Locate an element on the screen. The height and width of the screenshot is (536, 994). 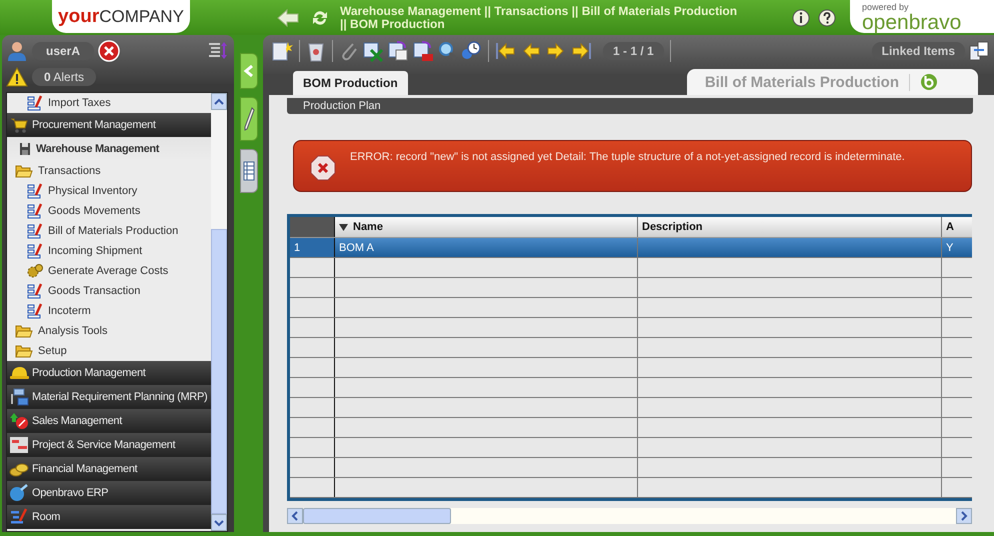
collapse-menu-button is located at coordinates (249, 71).